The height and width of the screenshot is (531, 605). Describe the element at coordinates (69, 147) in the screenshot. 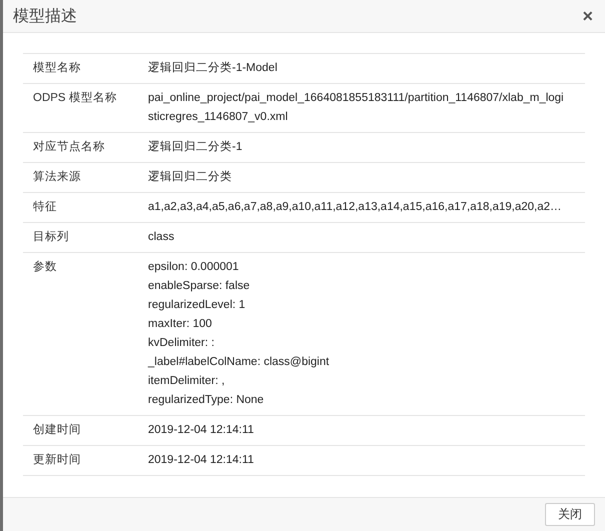

I see `row-label: 对应节点名称` at that location.